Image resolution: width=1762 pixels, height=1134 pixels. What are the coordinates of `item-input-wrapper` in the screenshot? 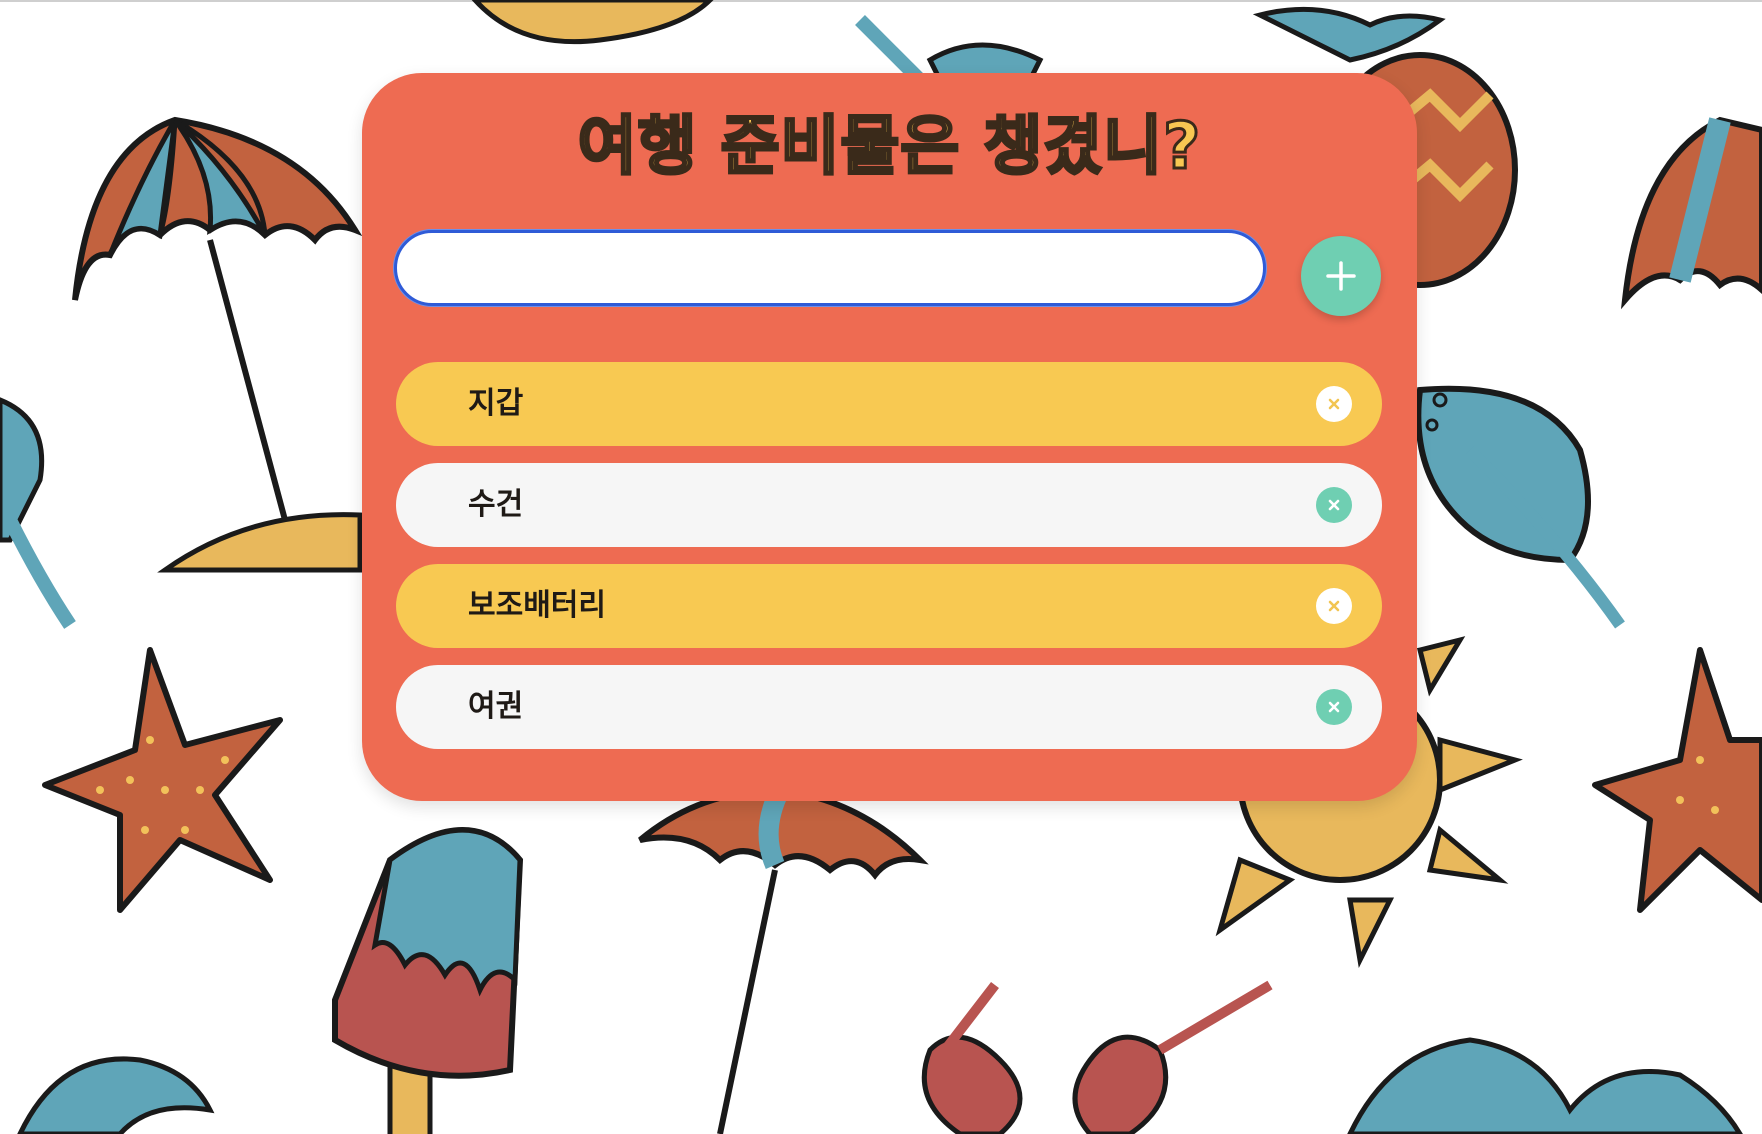 It's located at (830, 268).